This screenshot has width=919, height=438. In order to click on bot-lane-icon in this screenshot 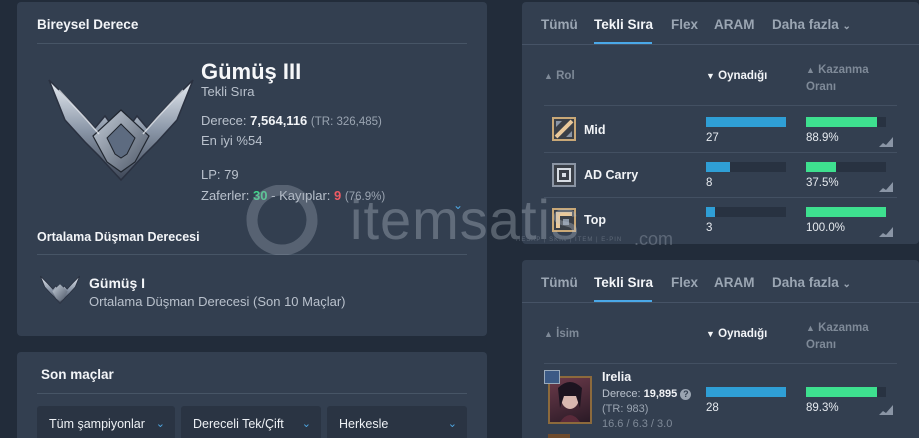, I will do `click(564, 175)`.